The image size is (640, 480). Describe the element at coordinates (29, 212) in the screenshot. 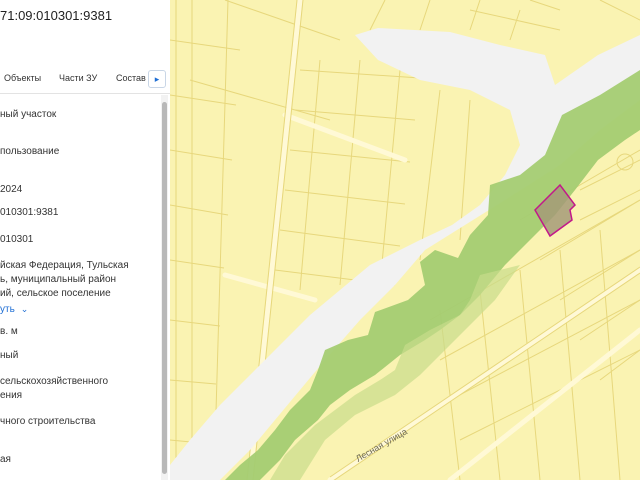

I see `field-cadastral-number: 010301:9381` at that location.